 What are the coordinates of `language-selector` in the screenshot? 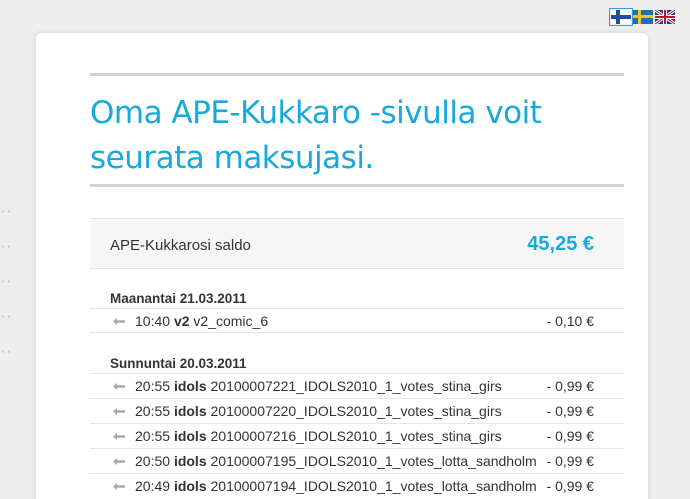 It's located at (642, 17).